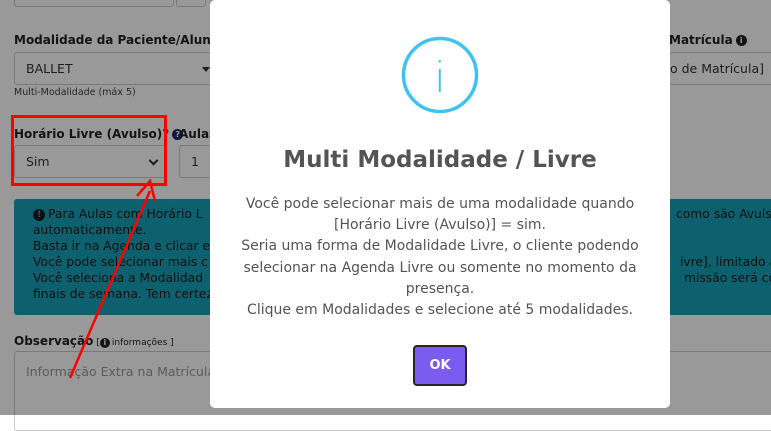 The image size is (771, 431). Describe the element at coordinates (440, 225) in the screenshot. I see `modal-body-line: [Horário Livre (Avulso)] = sim.` at that location.